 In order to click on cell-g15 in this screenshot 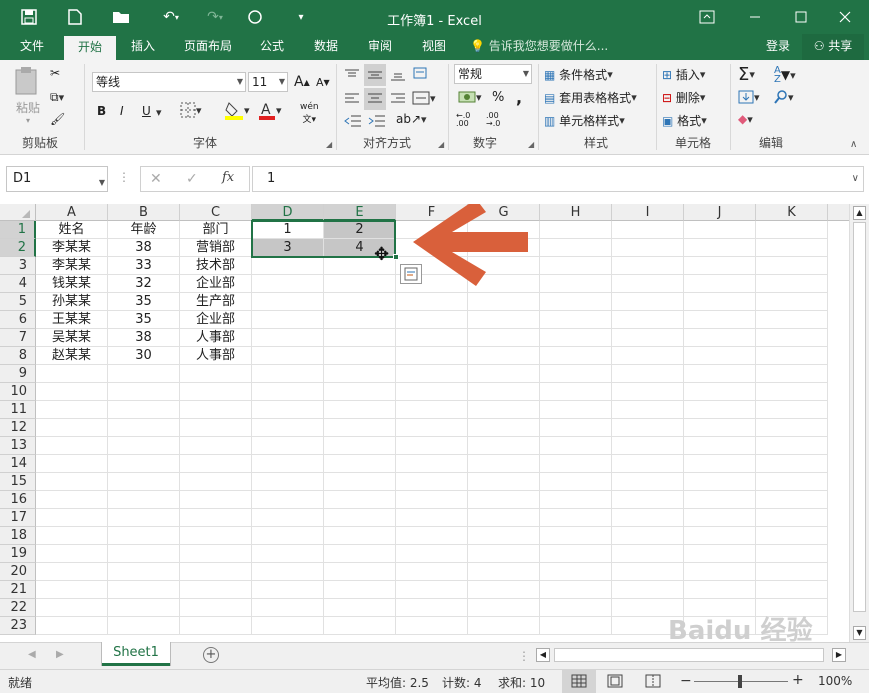, I will do `click(504, 482)`.